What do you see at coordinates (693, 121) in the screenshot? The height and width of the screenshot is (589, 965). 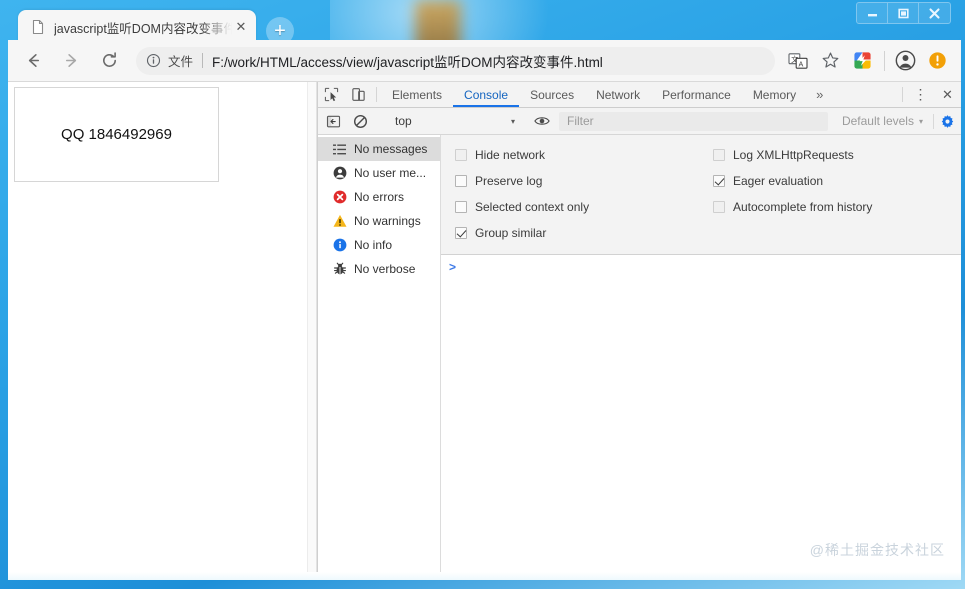 I see `console-filter-input: Filter` at bounding box center [693, 121].